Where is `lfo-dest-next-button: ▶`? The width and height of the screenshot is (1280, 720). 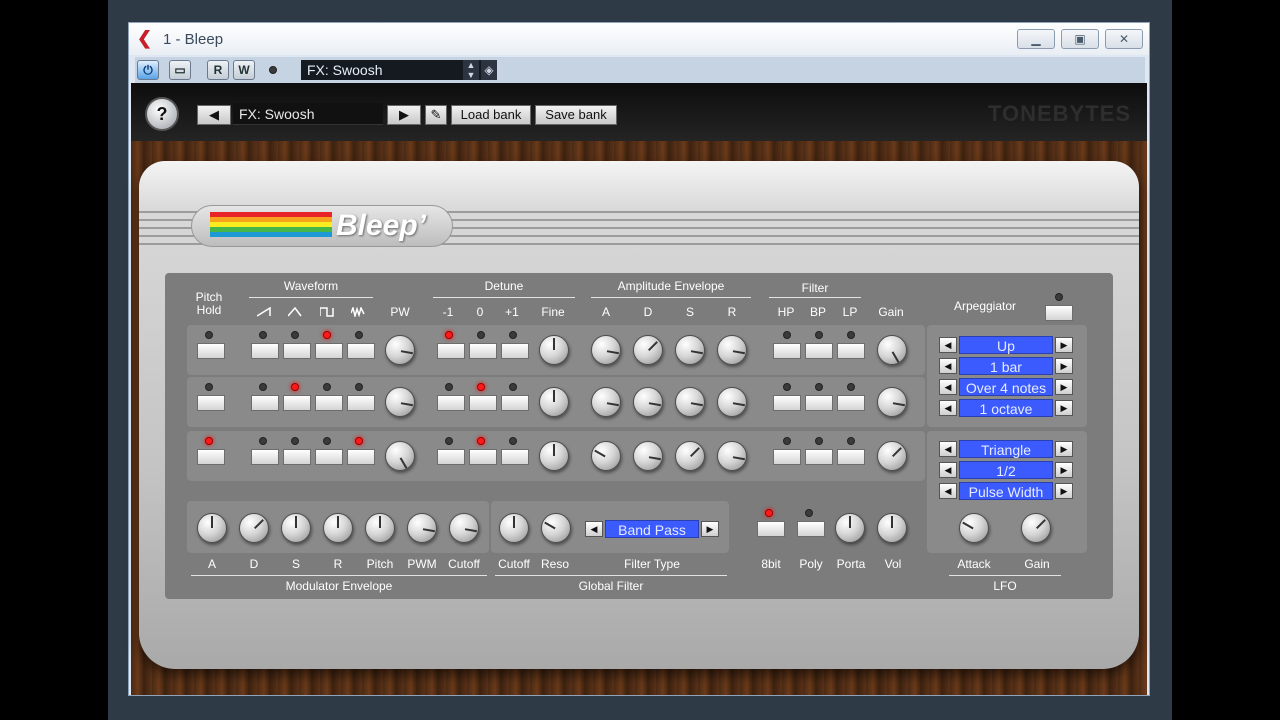 lfo-dest-next-button: ▶ is located at coordinates (1064, 491).